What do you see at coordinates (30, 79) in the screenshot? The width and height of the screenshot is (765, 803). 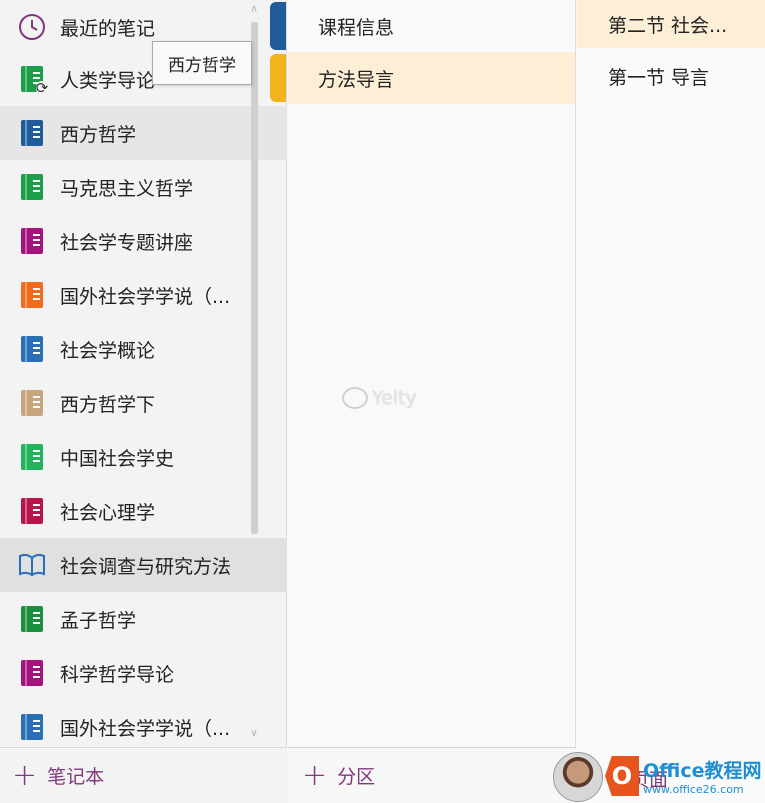 I see `notebook-sync-icon: ⟳` at bounding box center [30, 79].